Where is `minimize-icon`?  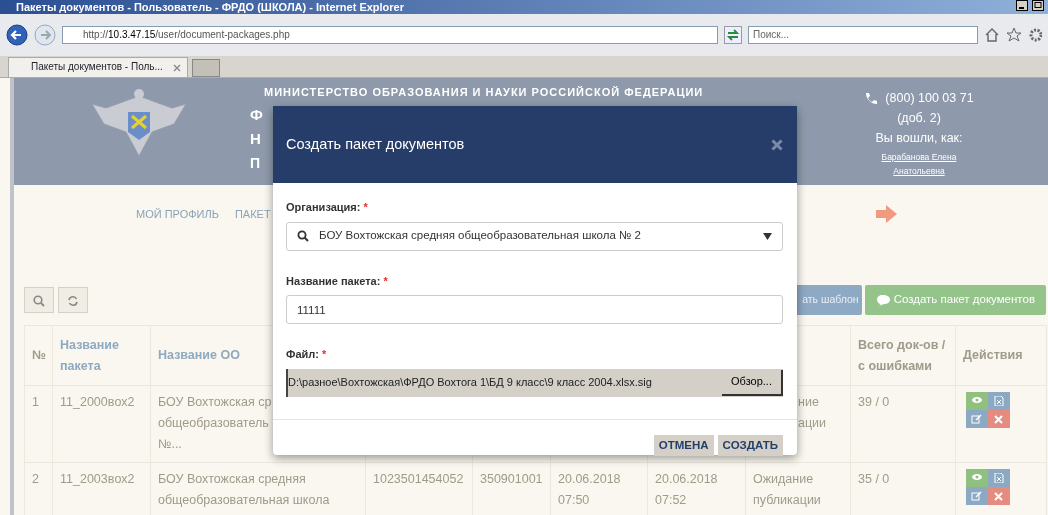
minimize-icon is located at coordinates (1022, 5).